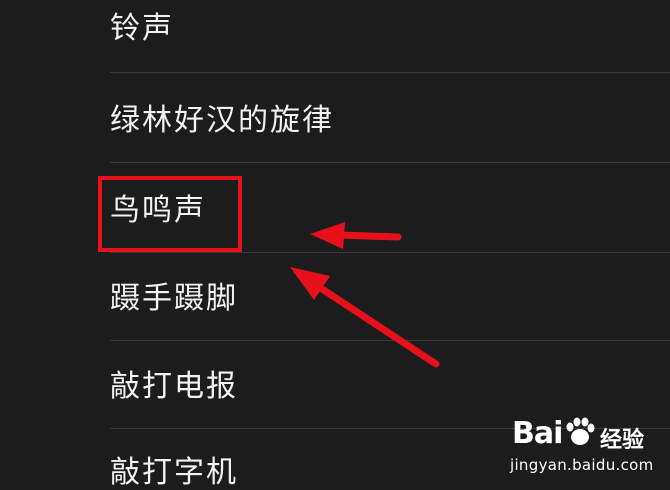 This screenshot has height=490, width=670. Describe the element at coordinates (356, 235) in the screenshot. I see `arrow-upper` at that location.